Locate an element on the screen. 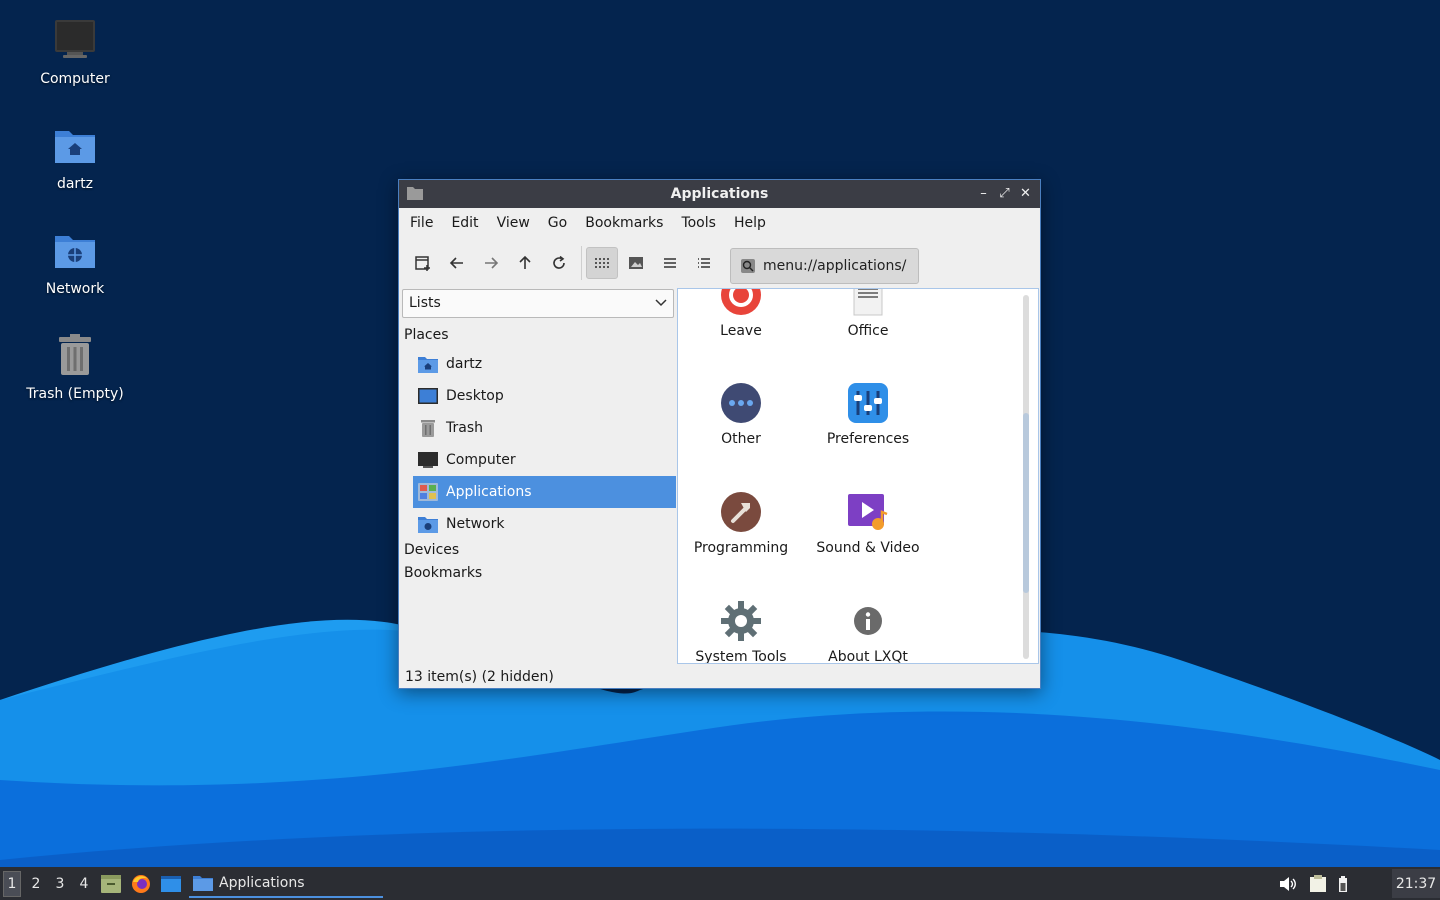 The image size is (1440, 900). preferences-icon is located at coordinates (868, 403).